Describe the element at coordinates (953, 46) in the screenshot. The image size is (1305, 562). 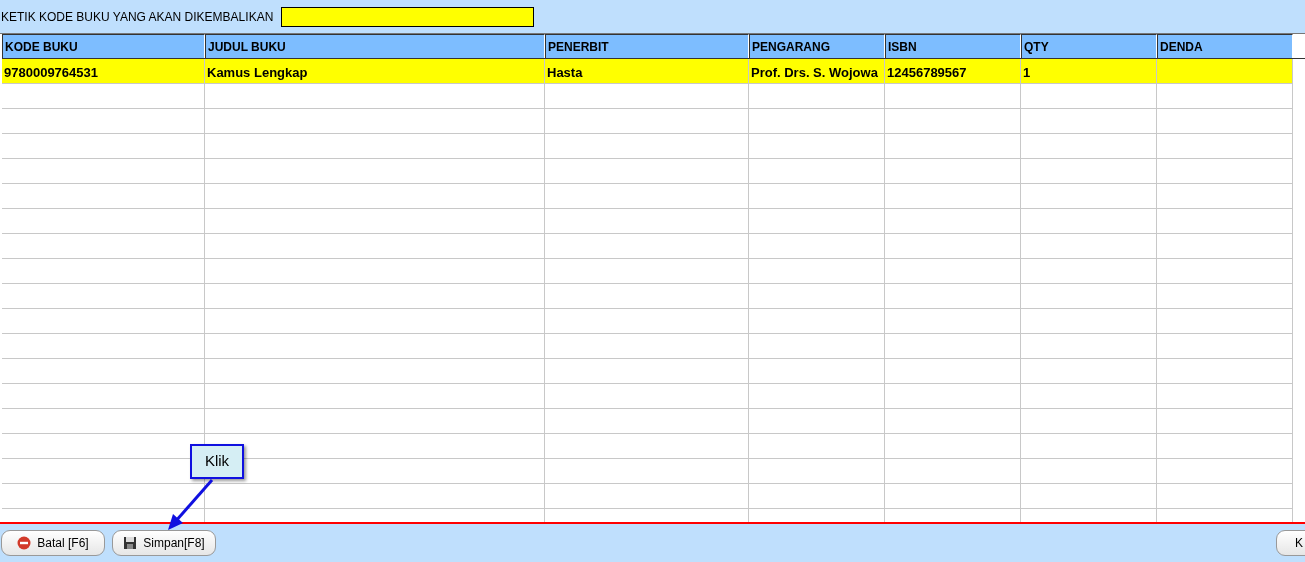
I see `column-header: ISBN` at that location.